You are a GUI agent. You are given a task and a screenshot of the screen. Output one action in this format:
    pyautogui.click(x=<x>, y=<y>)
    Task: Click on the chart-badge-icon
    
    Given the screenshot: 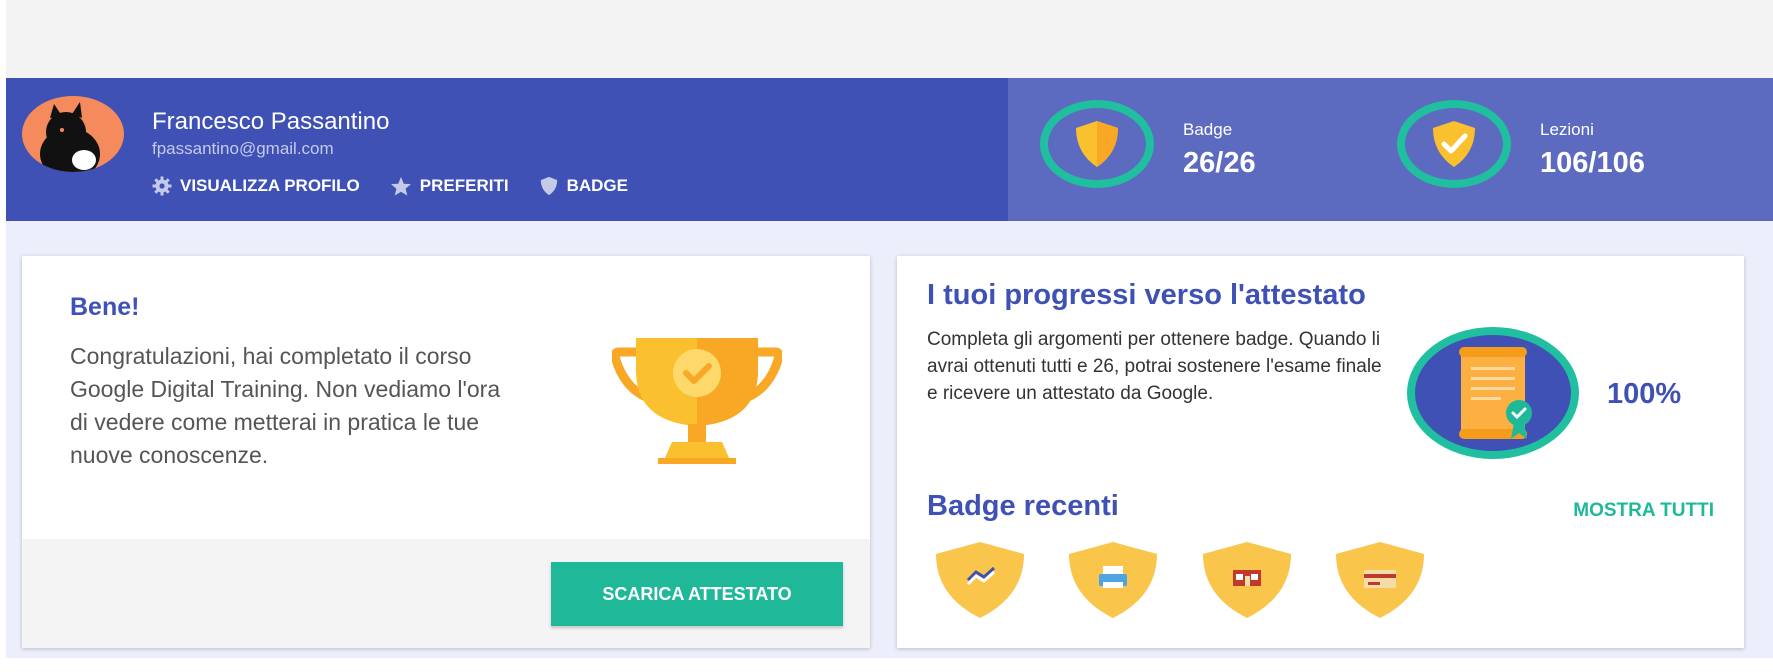 What is the action you would take?
    pyautogui.click(x=980, y=580)
    